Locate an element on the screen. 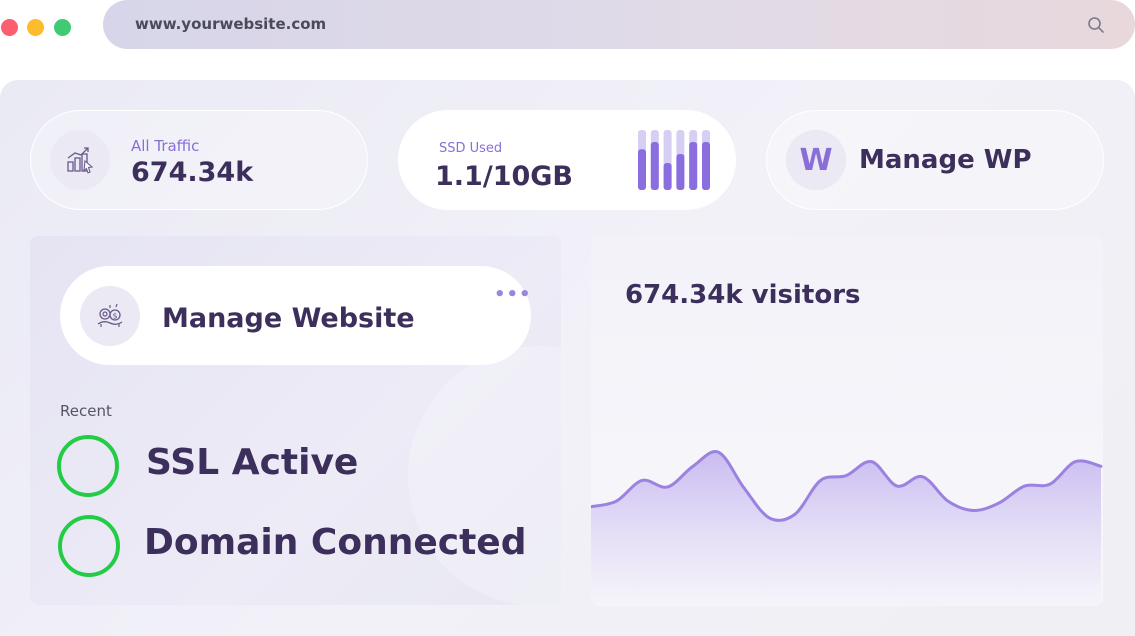 This screenshot has width=1135, height=636. traffic-stat-card: All Traffic 674.34k is located at coordinates (199, 160).